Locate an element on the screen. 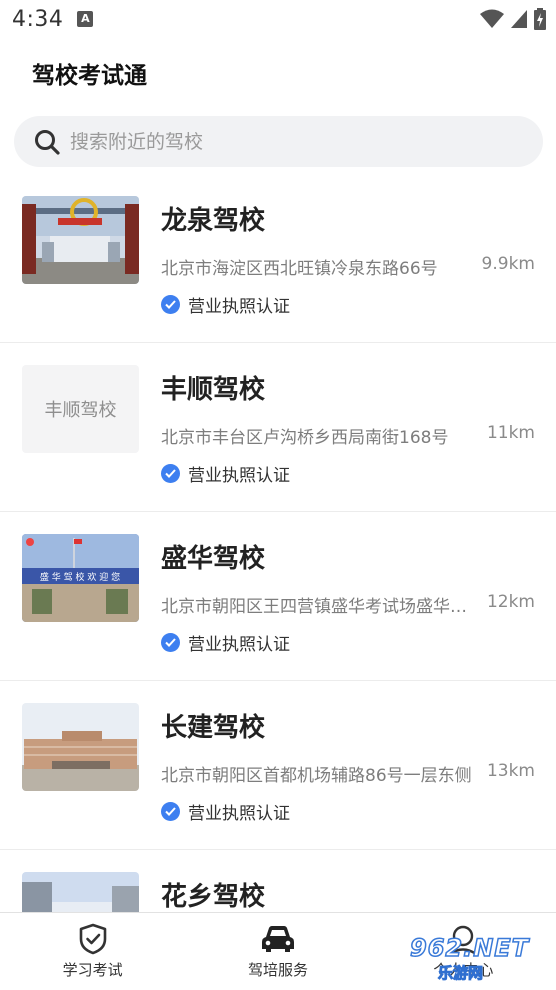 This screenshot has width=556, height=990. school-thumbnail: 盛 华 驾 校 欢 迎 您 is located at coordinates (80, 578).